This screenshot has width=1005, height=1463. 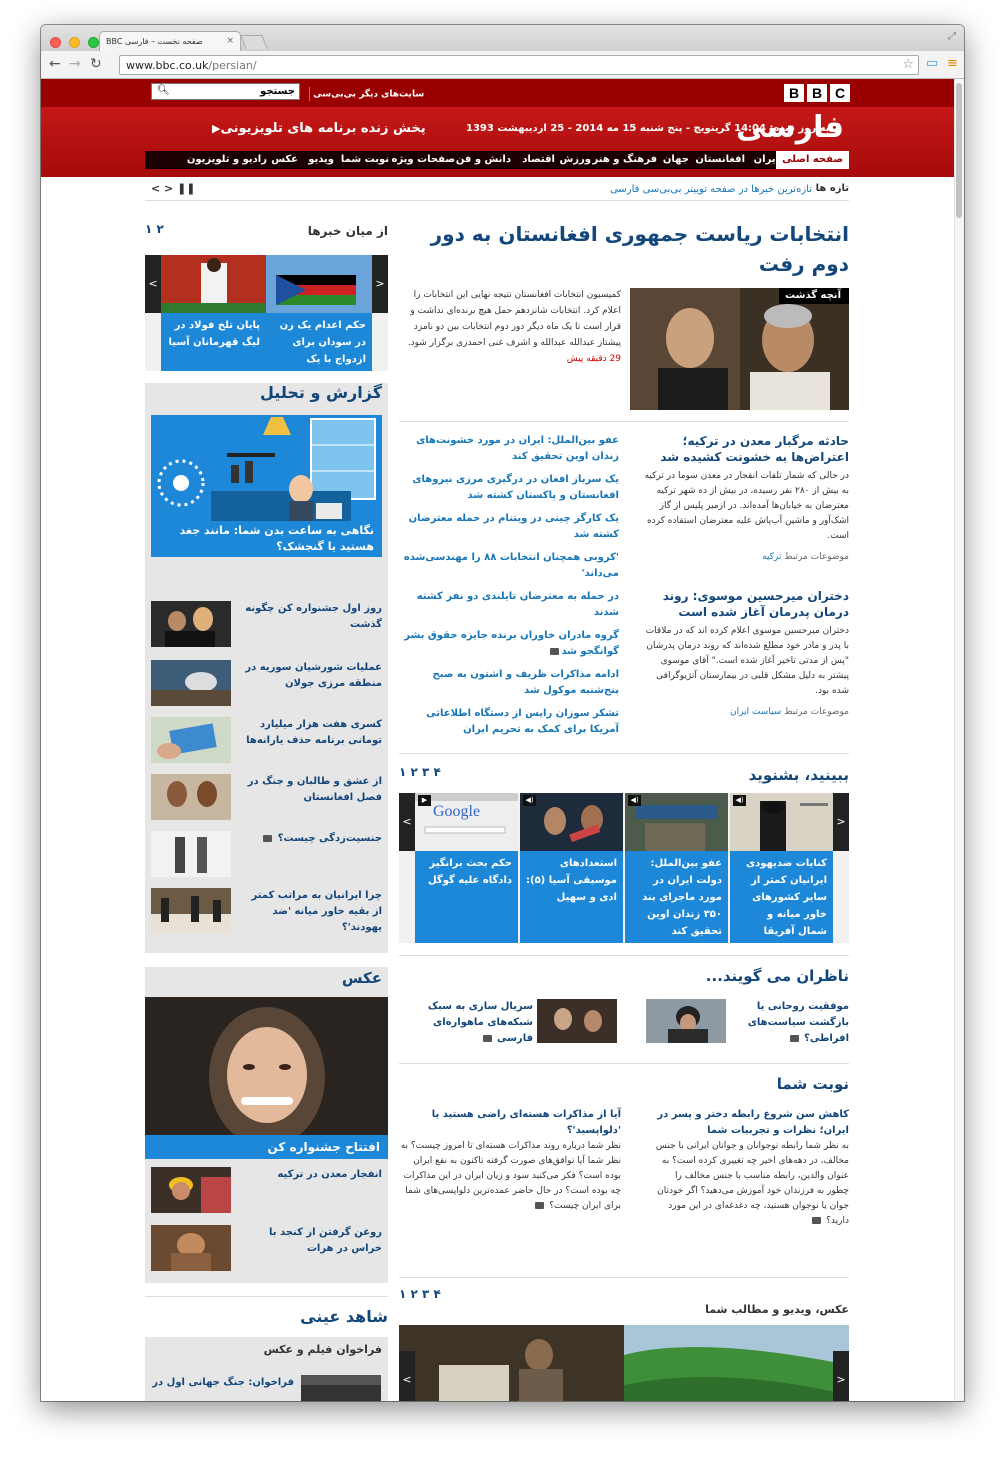 What do you see at coordinates (407, 822) in the screenshot?
I see `carousel-prev-icon: <` at bounding box center [407, 822].